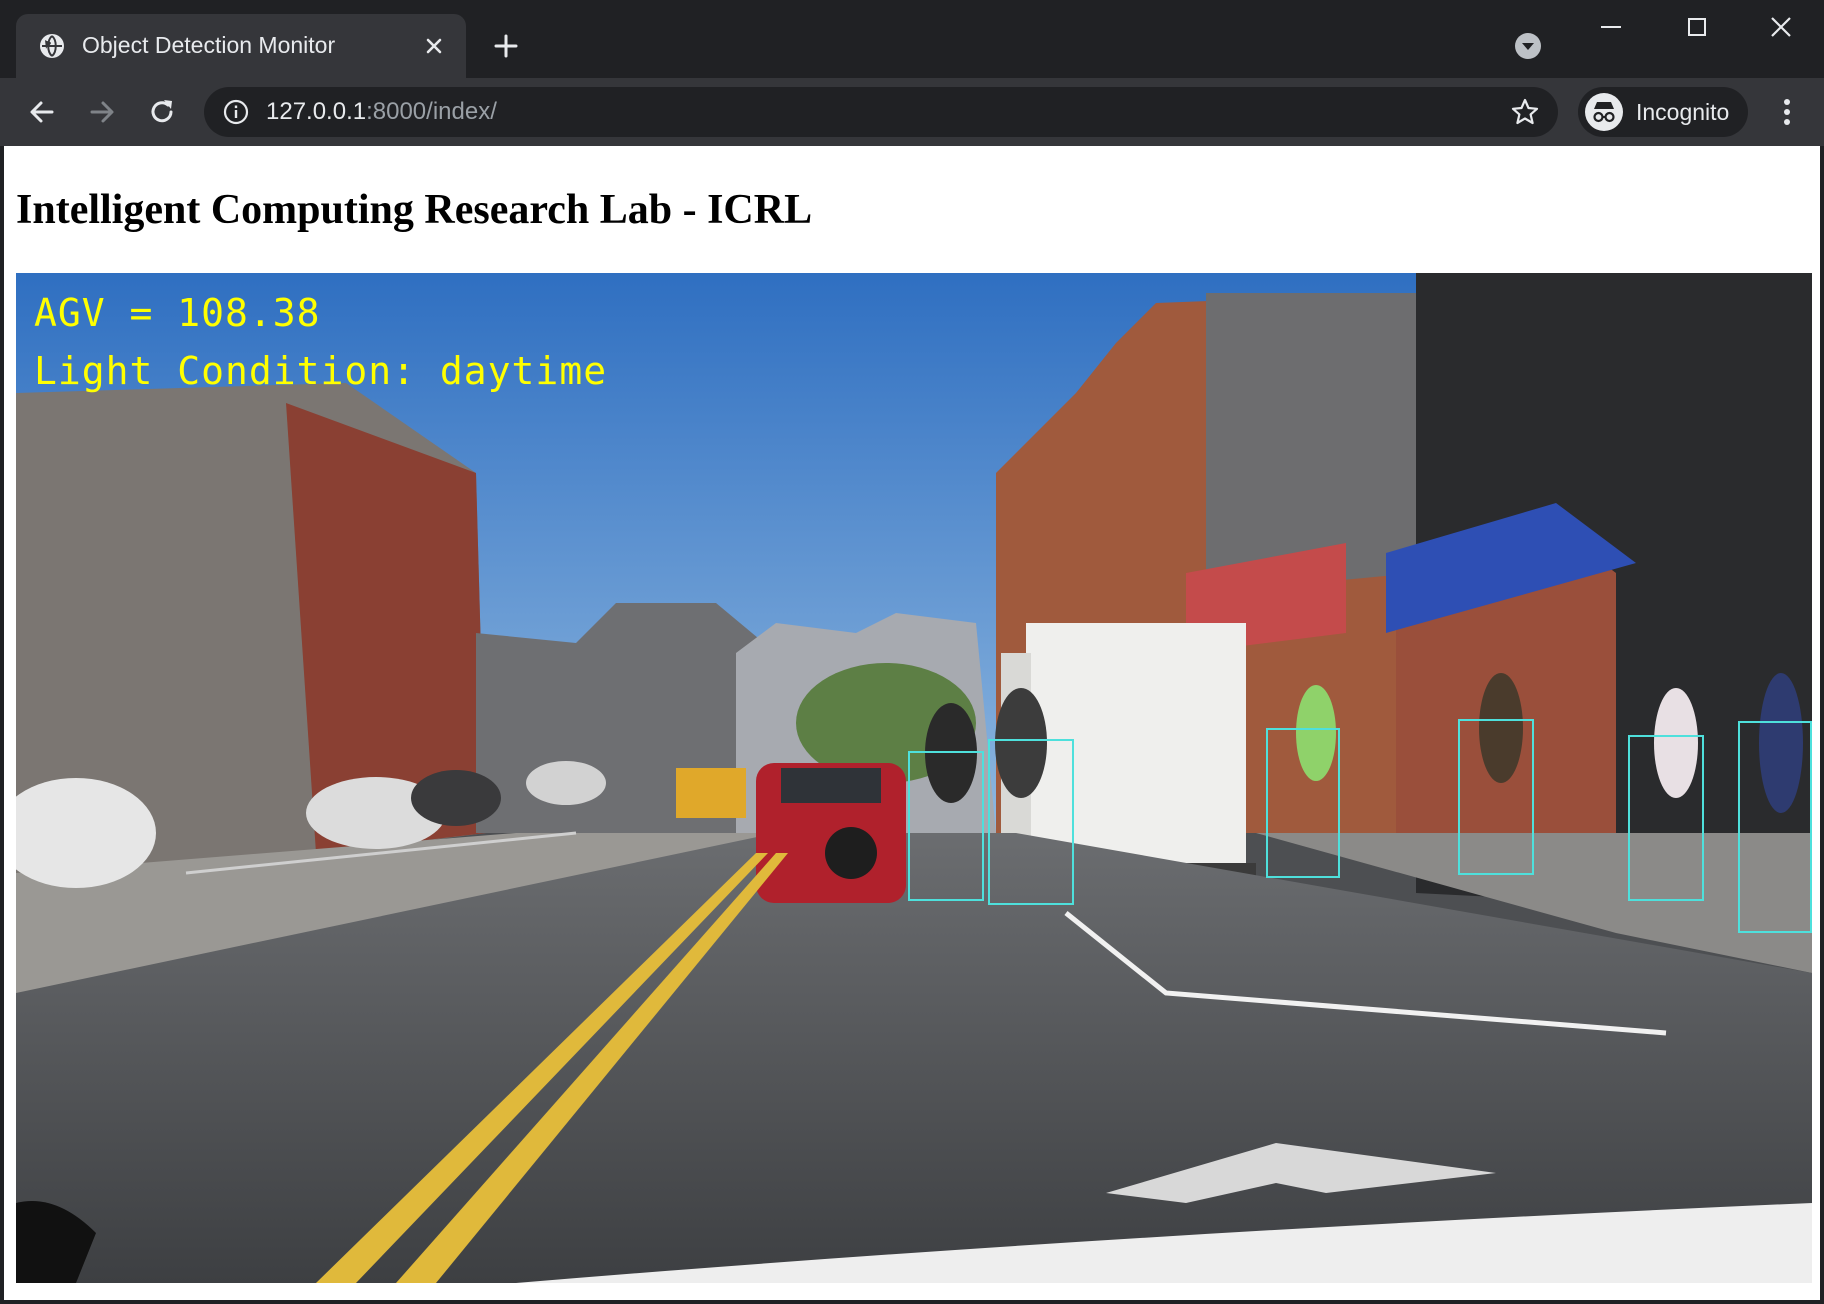  What do you see at coordinates (42, 112) in the screenshot?
I see `back-arrow-icon` at bounding box center [42, 112].